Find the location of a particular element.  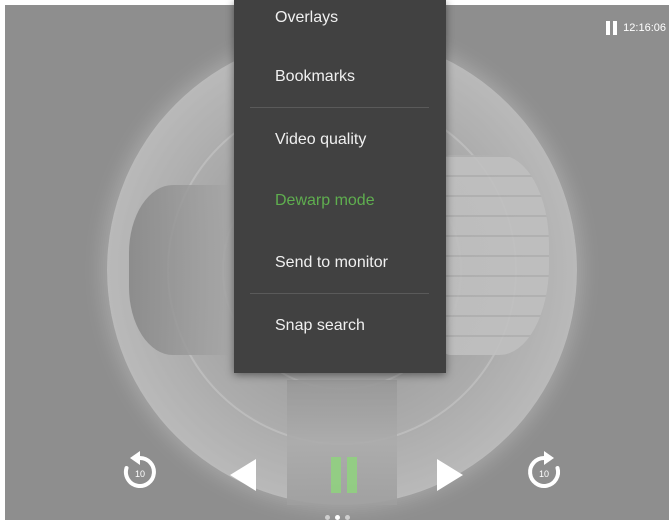

previous-icon is located at coordinates (243, 475).